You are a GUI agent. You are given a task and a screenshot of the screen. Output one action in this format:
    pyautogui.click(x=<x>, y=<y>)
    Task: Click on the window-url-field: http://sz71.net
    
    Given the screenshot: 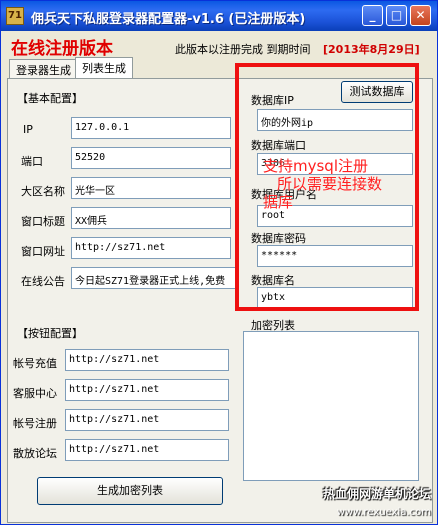 What is the action you would take?
    pyautogui.click(x=151, y=248)
    